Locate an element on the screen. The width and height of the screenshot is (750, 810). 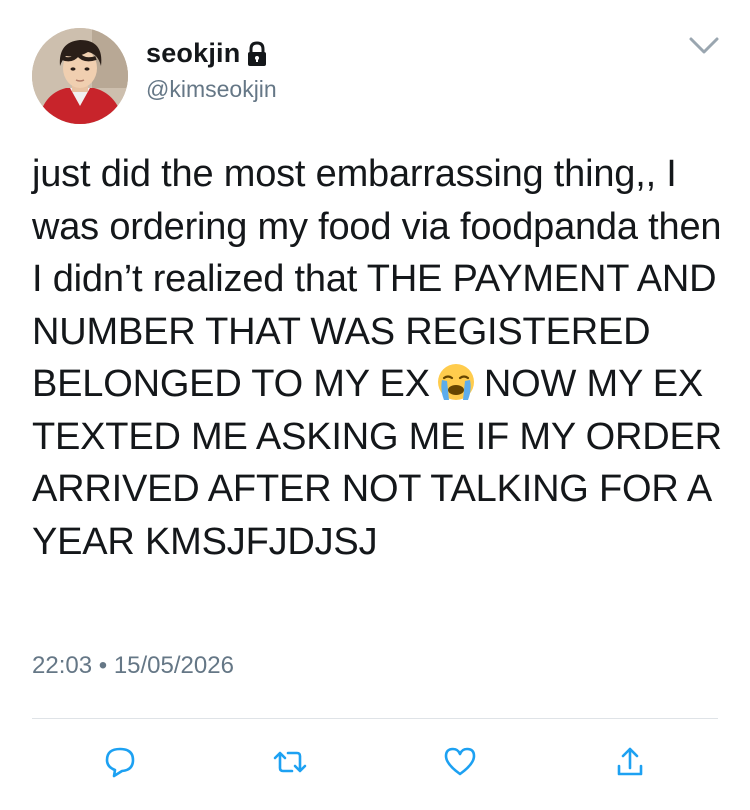
share-icon is located at coordinates (630, 761).